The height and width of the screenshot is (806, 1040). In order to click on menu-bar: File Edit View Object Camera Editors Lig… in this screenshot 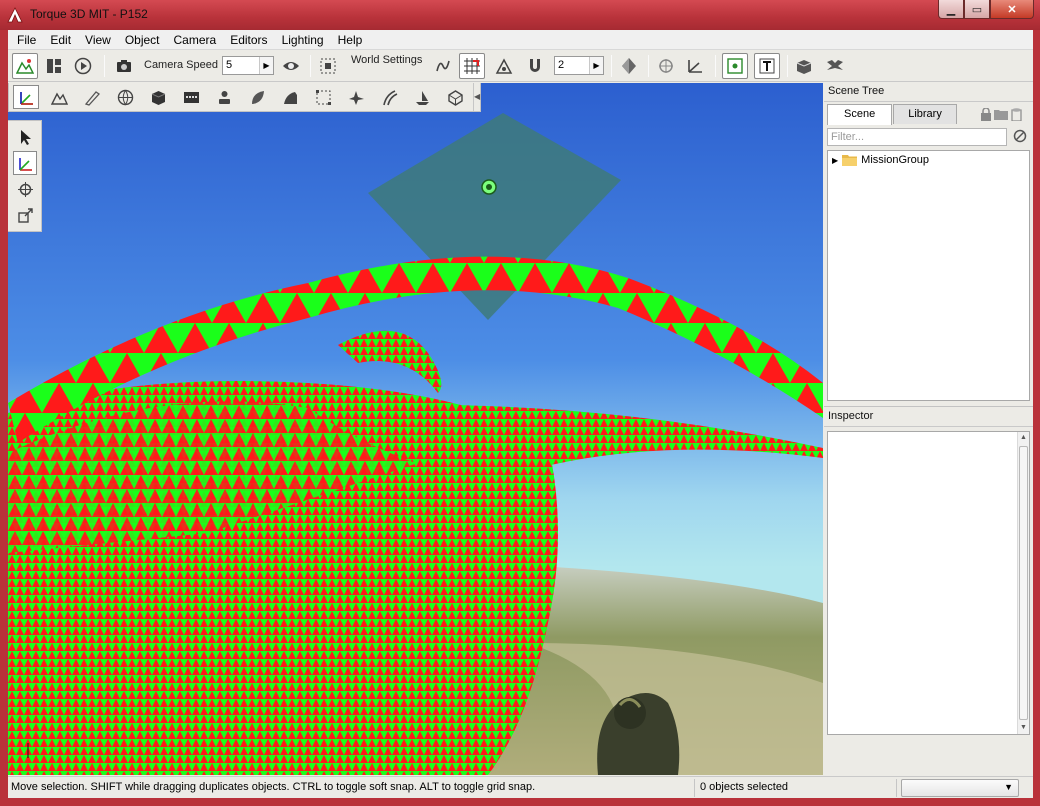, I will do `click(520, 40)`.